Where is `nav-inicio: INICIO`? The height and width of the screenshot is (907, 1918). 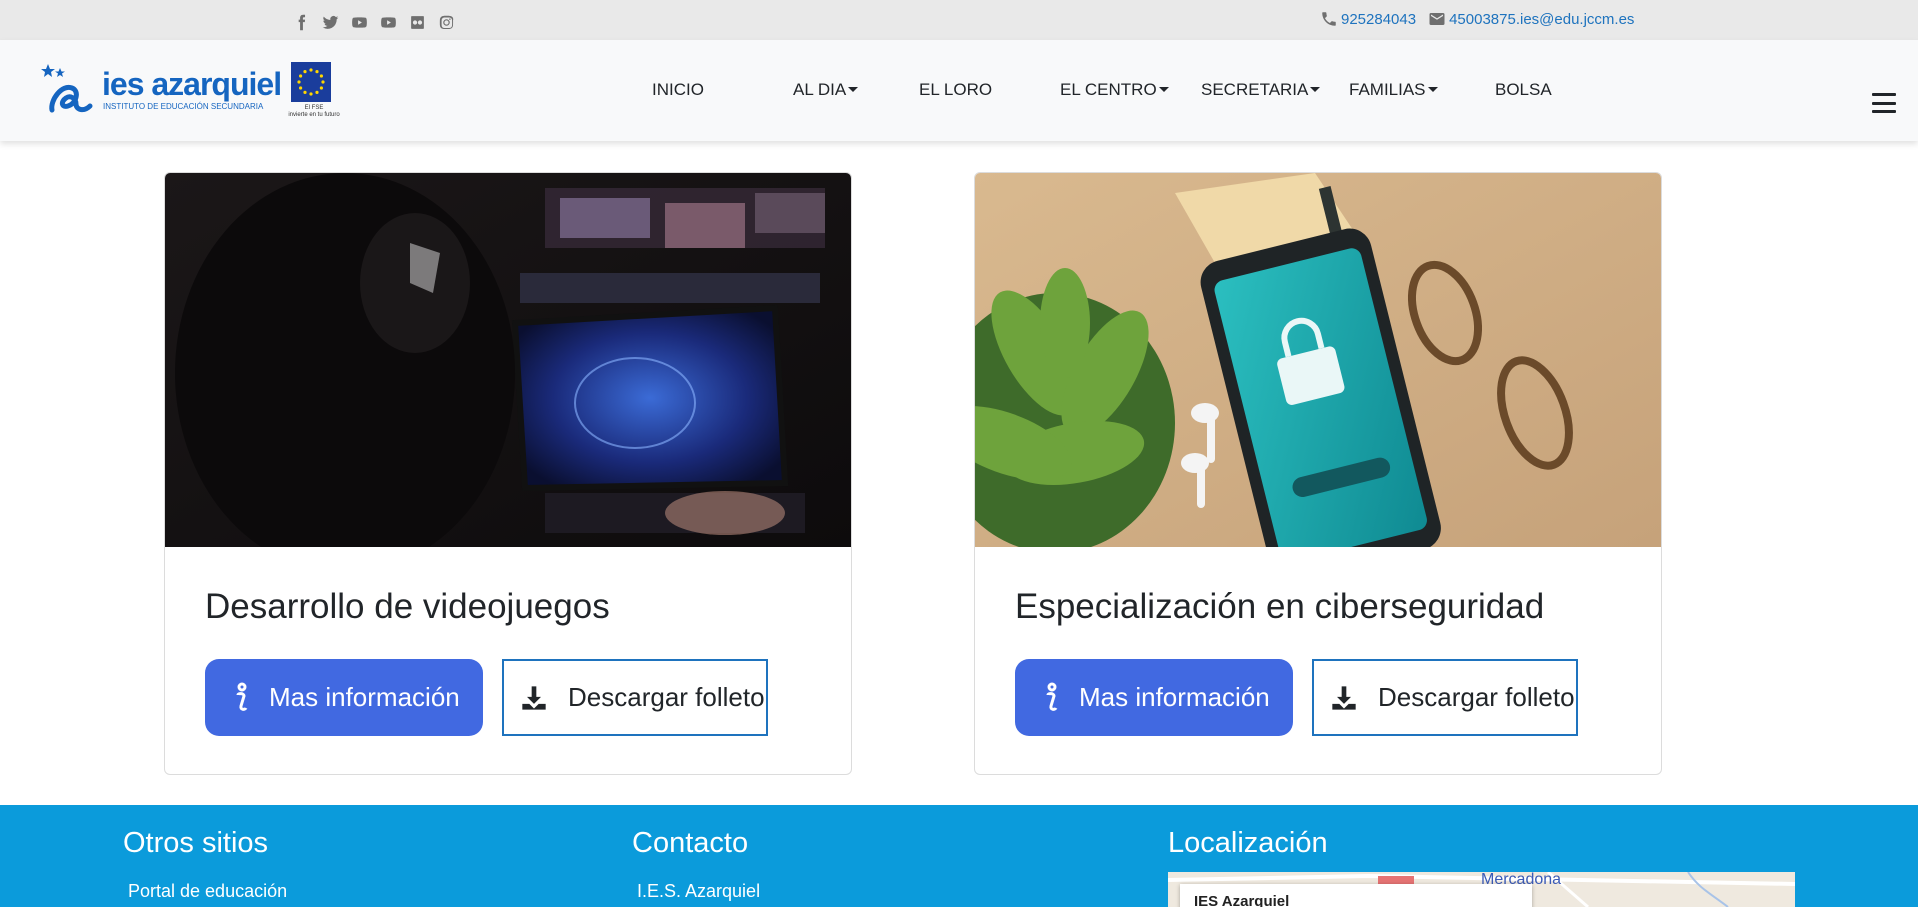
nav-inicio: INICIO is located at coordinates (678, 90).